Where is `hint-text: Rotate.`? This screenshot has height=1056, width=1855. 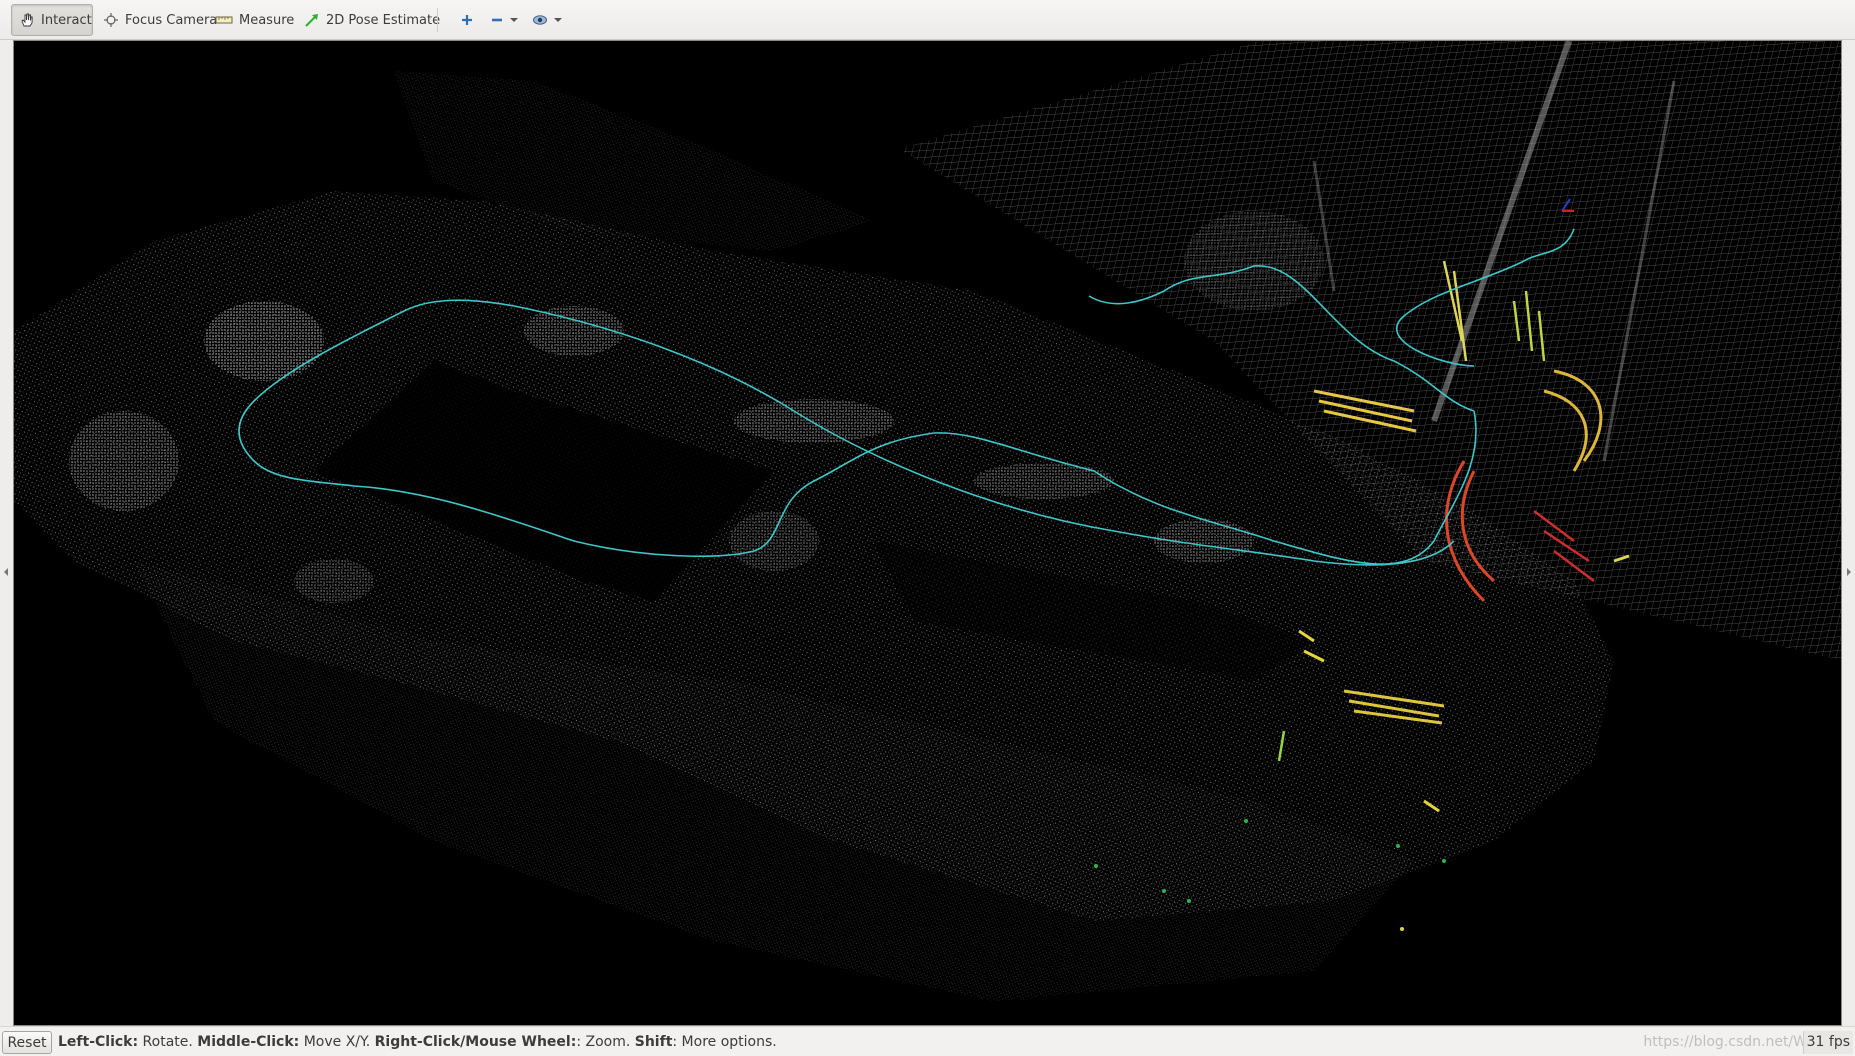 hint-text: Rotate. is located at coordinates (168, 1042).